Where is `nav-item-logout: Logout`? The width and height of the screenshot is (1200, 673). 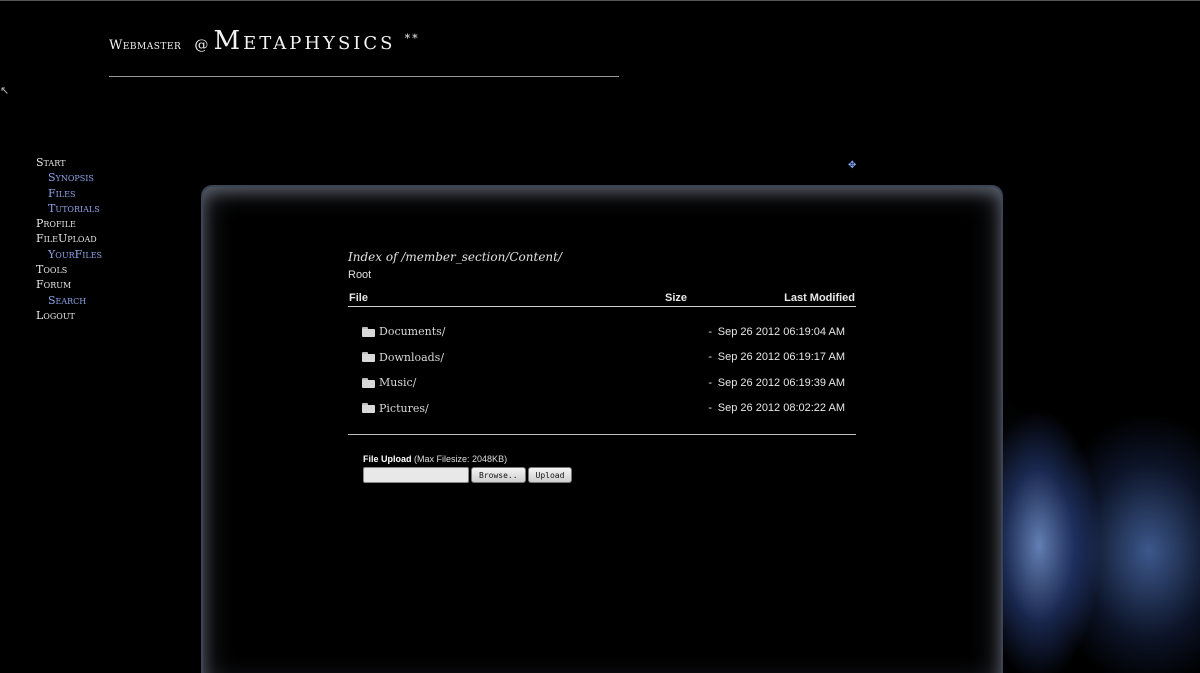 nav-item-logout: Logout is located at coordinates (69, 315).